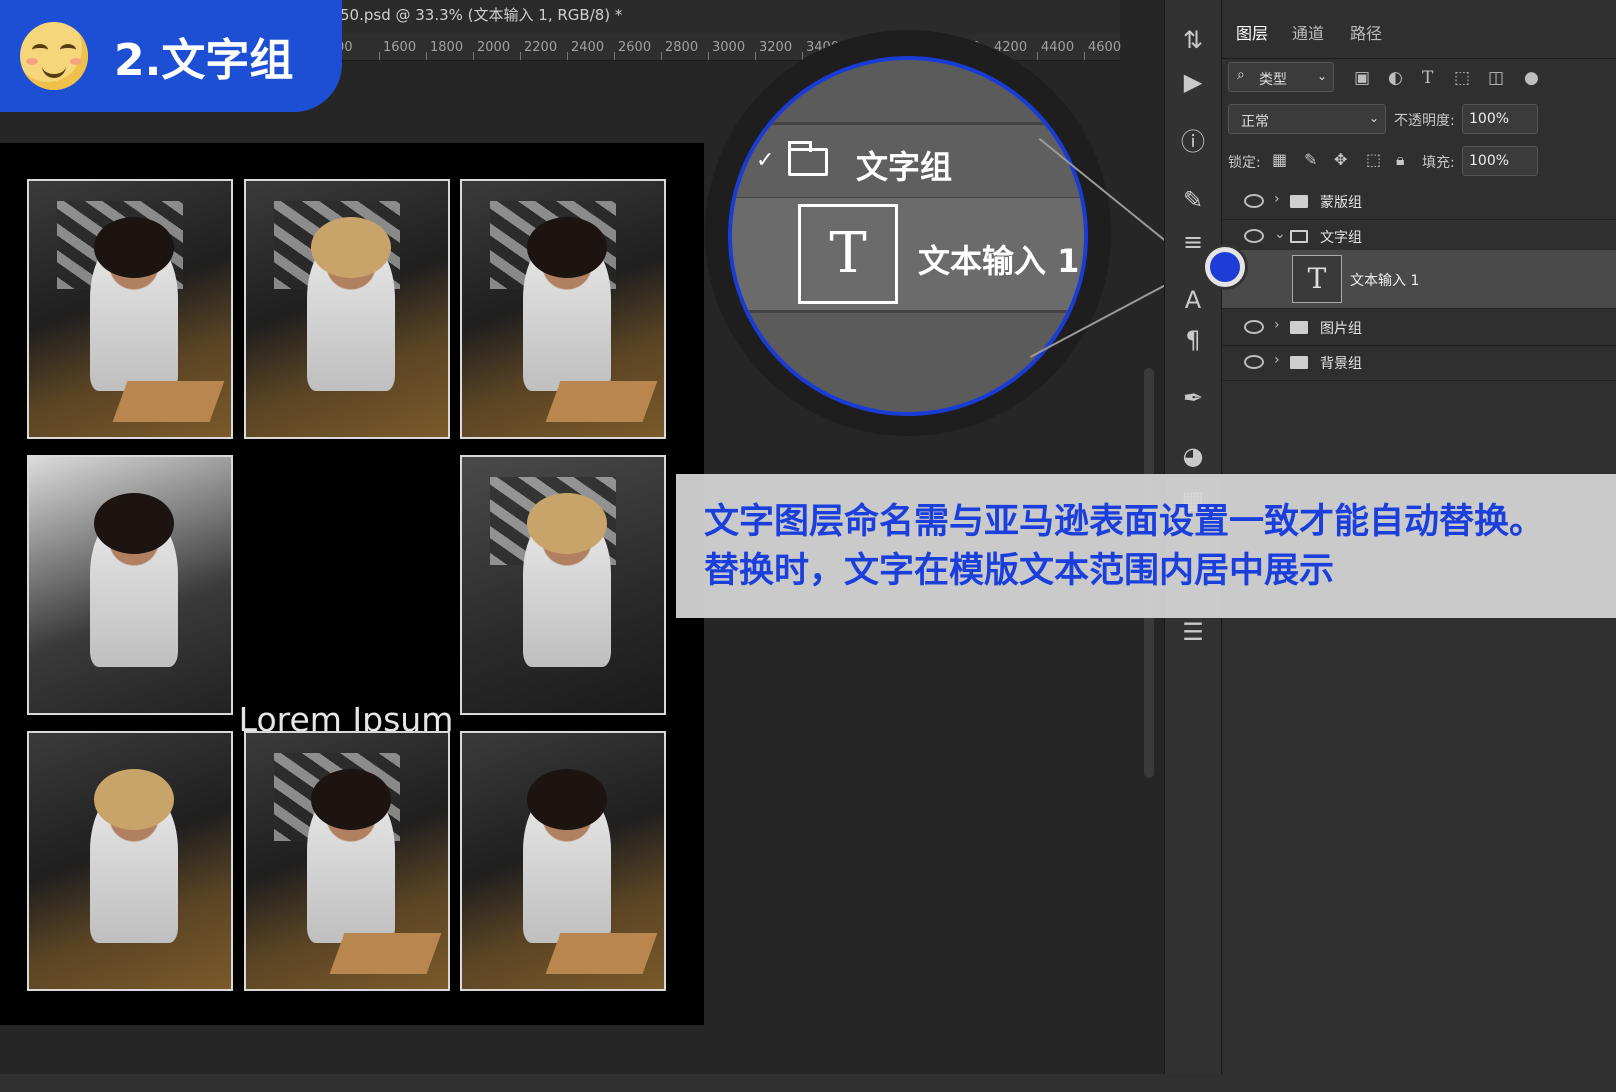  Describe the element at coordinates (1362, 78) in the screenshot. I see `image-filter-icon: ▣` at that location.